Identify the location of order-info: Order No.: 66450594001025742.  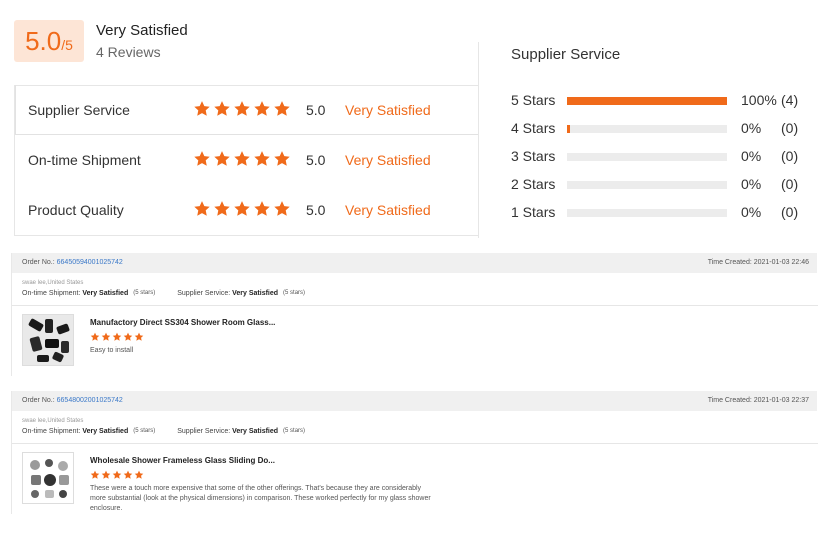
(72, 262).